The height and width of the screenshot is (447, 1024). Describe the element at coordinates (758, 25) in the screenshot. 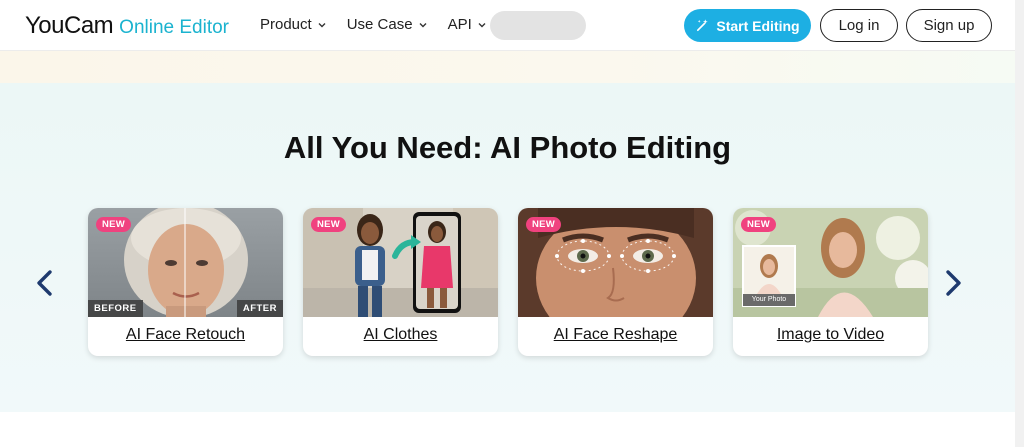

I see `start-editing-label: Start Editing` at that location.